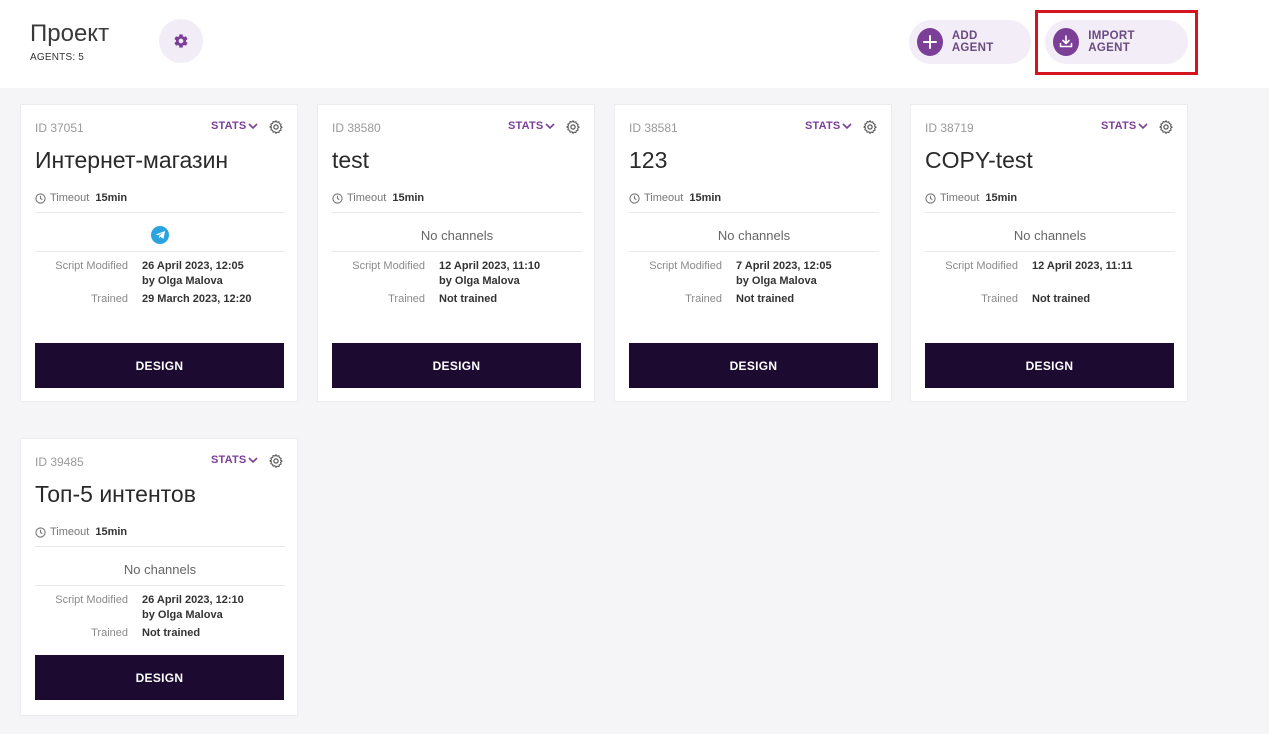 The image size is (1269, 734). I want to click on page-title: Проект, so click(70, 33).